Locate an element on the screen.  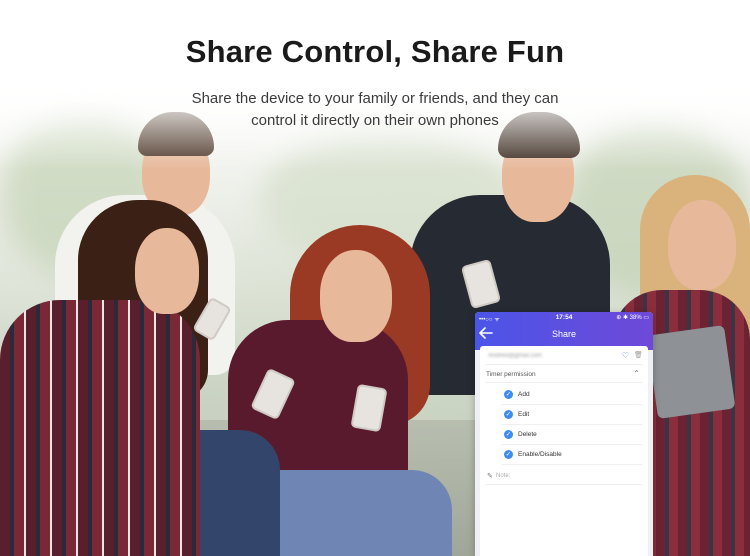
note-field: ✎ Note: is located at coordinates (564, 477).